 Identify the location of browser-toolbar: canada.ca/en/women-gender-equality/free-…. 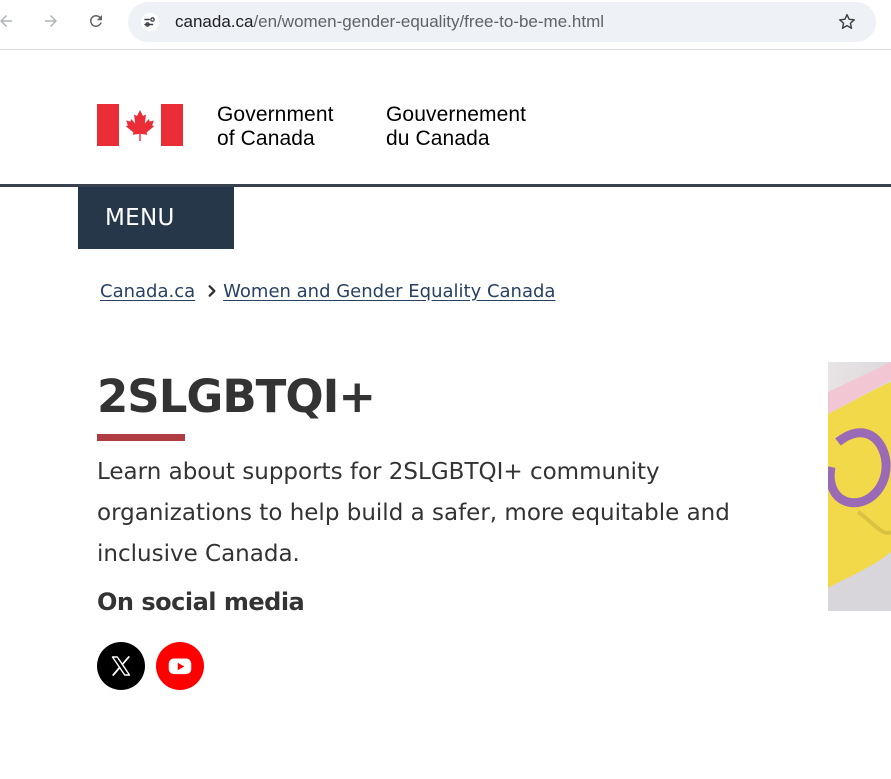
(445, 21).